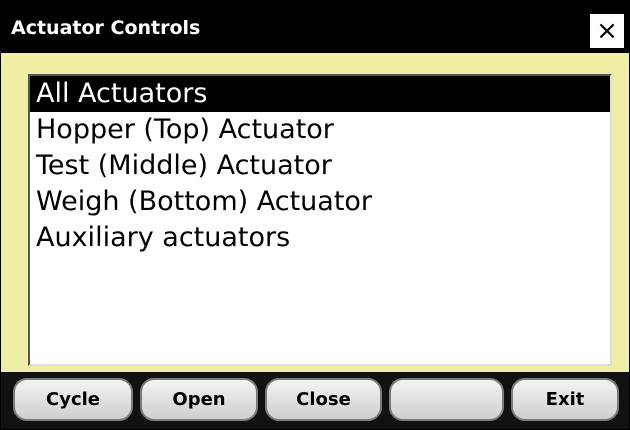 Image resolution: width=630 pixels, height=430 pixels. What do you see at coordinates (106, 28) in the screenshot?
I see `window-title: Actuator Controls` at bounding box center [106, 28].